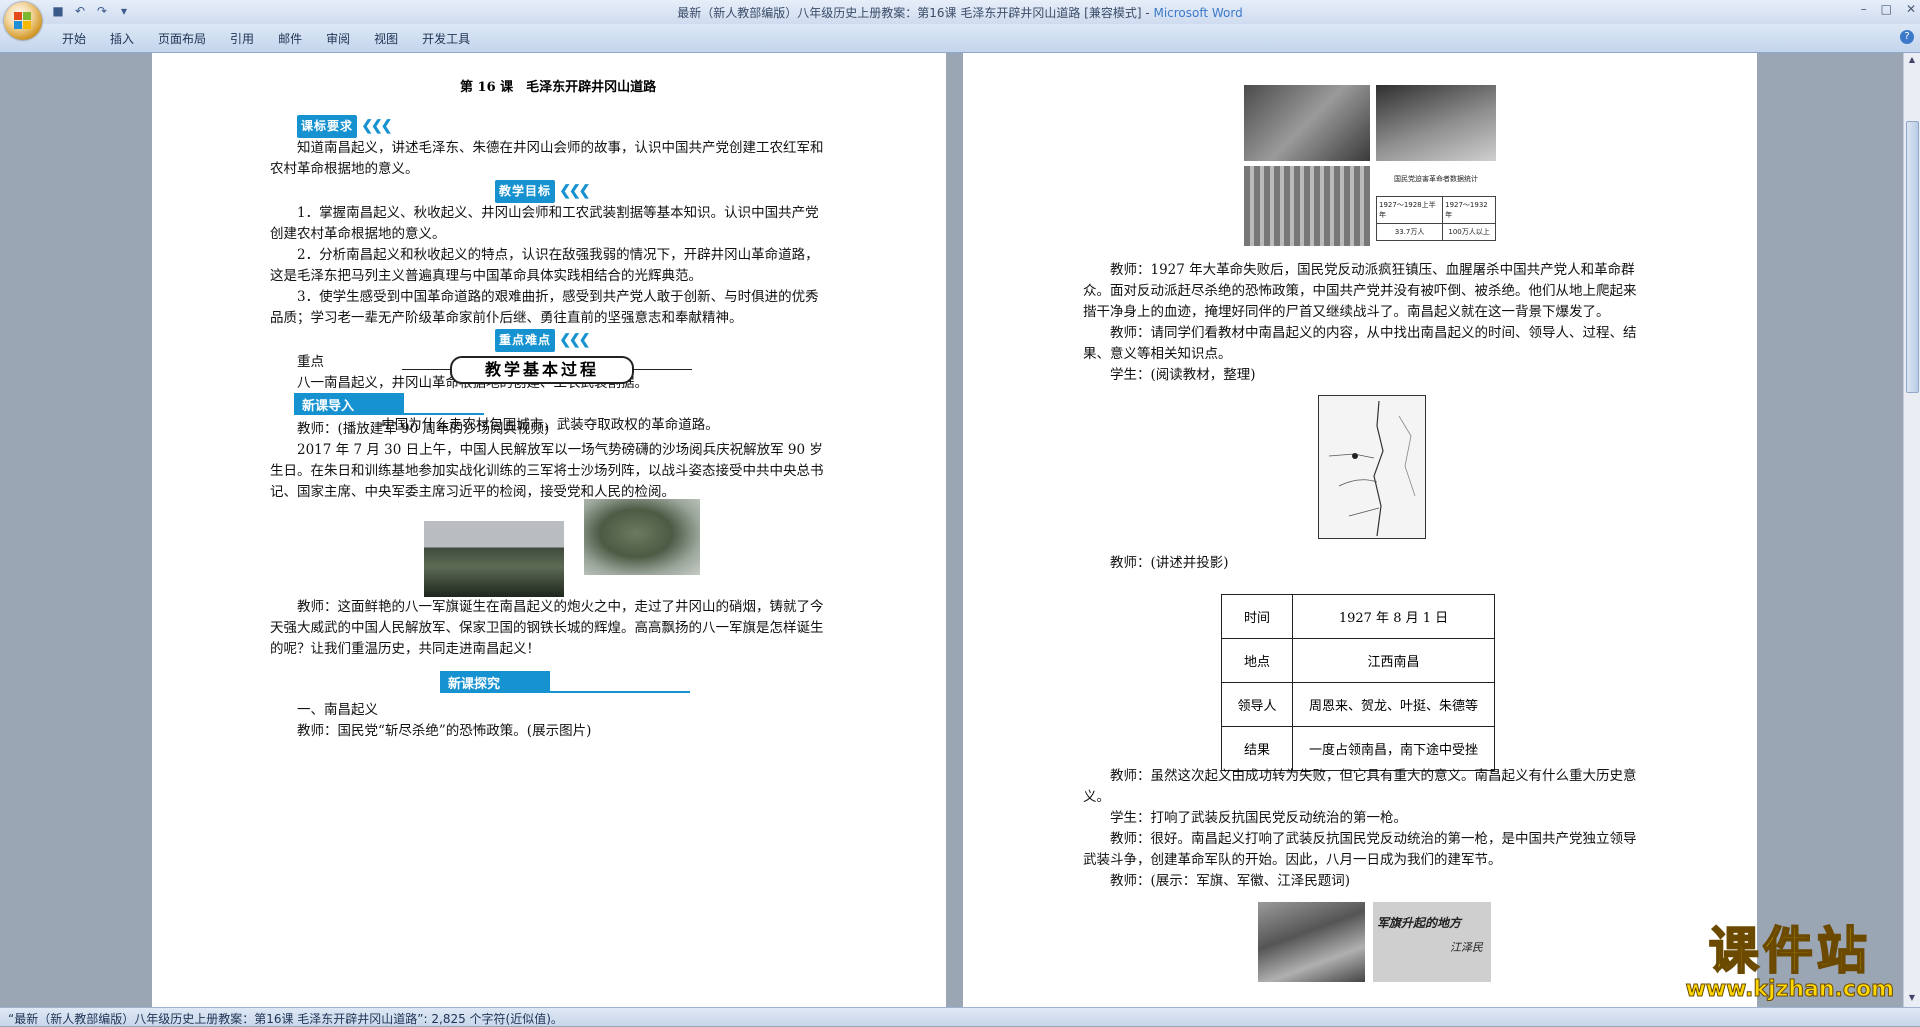 The image size is (1920, 1027). I want to click on minimize-icon: –, so click(1864, 9).